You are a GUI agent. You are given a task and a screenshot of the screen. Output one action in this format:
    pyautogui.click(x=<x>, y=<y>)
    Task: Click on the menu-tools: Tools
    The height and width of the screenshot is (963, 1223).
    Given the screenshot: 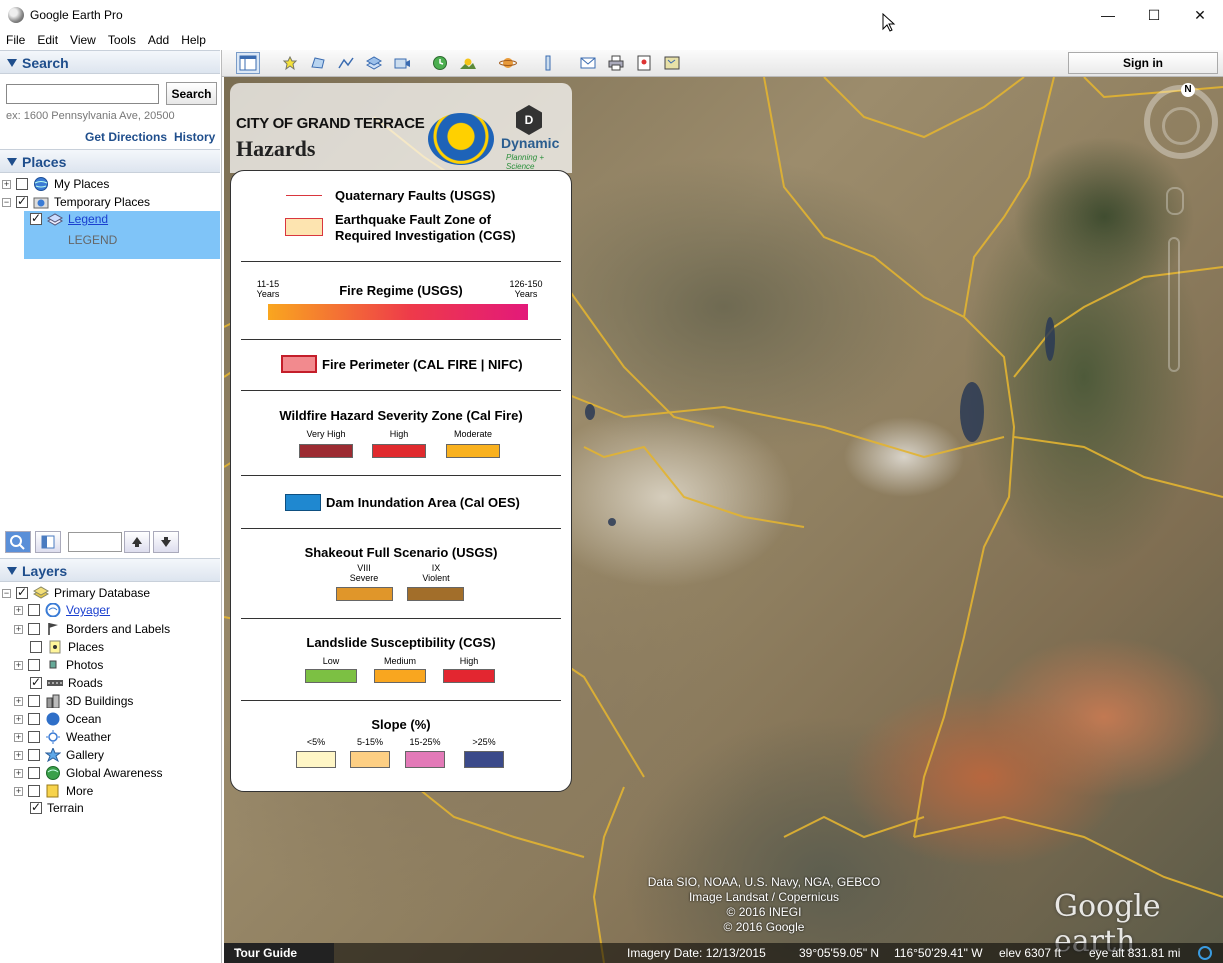 What is the action you would take?
    pyautogui.click(x=122, y=40)
    